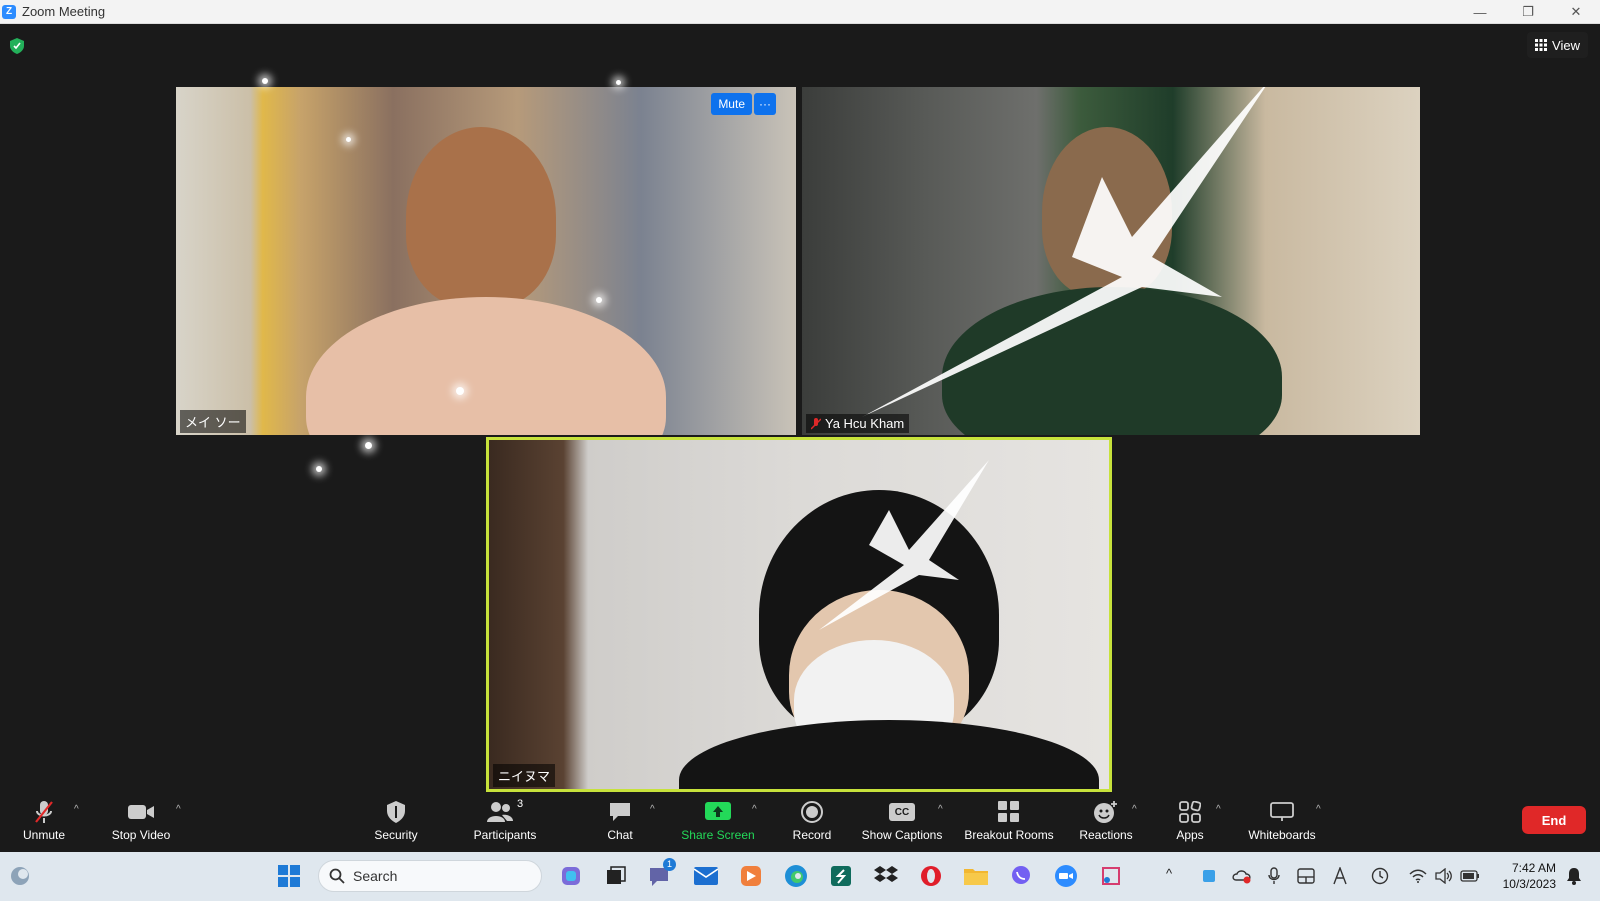 The image size is (1600, 901). Describe the element at coordinates (616, 876) in the screenshot. I see `task-view-icon` at that location.